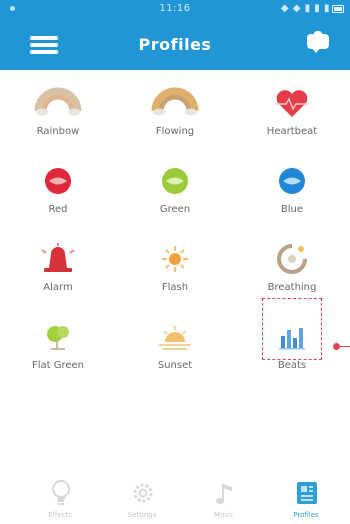  I want to click on profile-label: Rainbow, so click(58, 131).